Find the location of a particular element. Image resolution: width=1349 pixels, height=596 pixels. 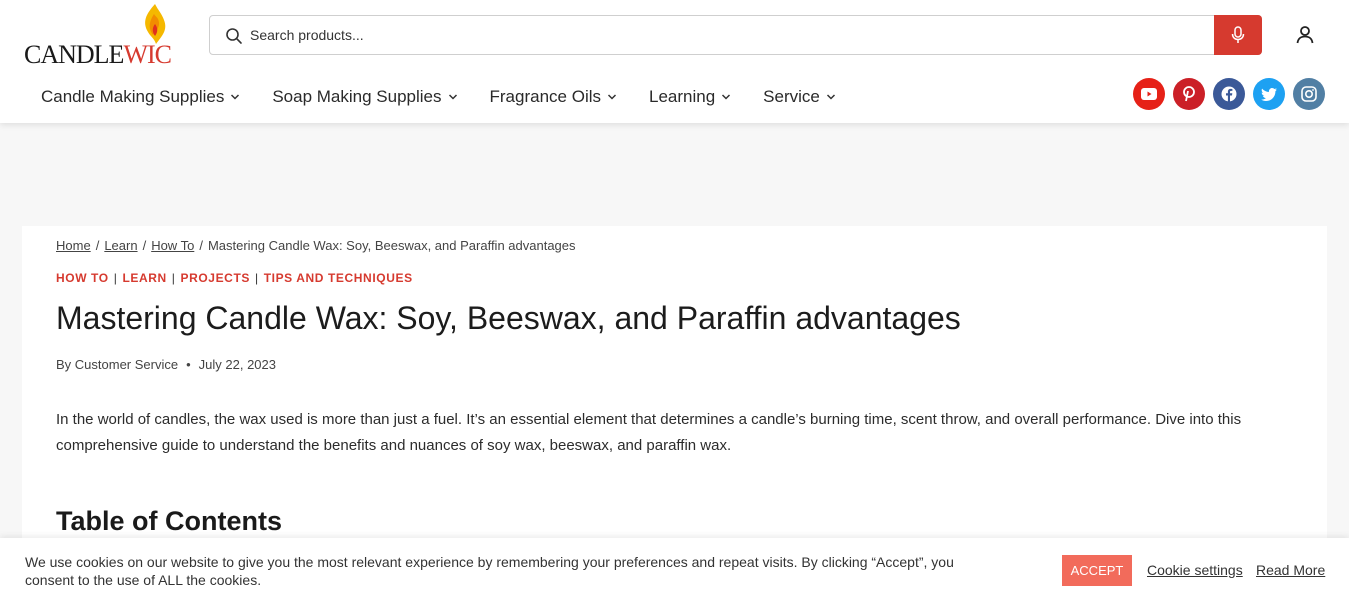

accept-cookies-button: ACCEPT is located at coordinates (1097, 570).